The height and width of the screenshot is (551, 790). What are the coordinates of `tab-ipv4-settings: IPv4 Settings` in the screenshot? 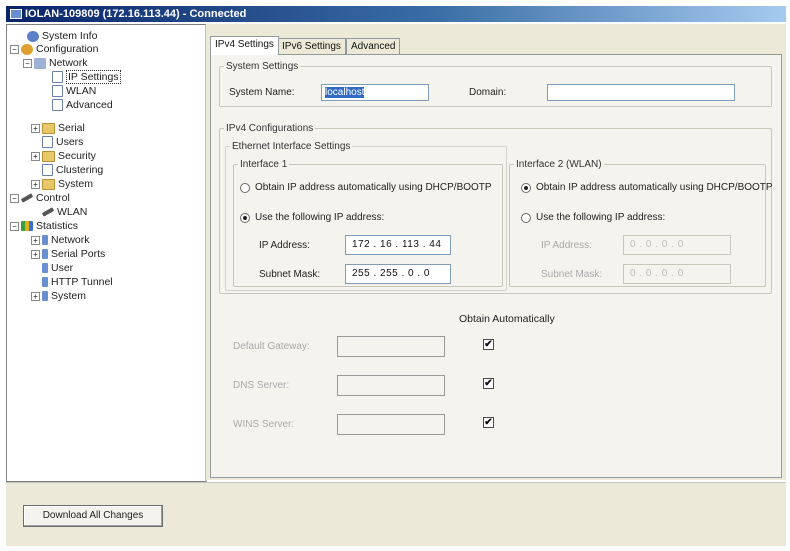 It's located at (244, 45).